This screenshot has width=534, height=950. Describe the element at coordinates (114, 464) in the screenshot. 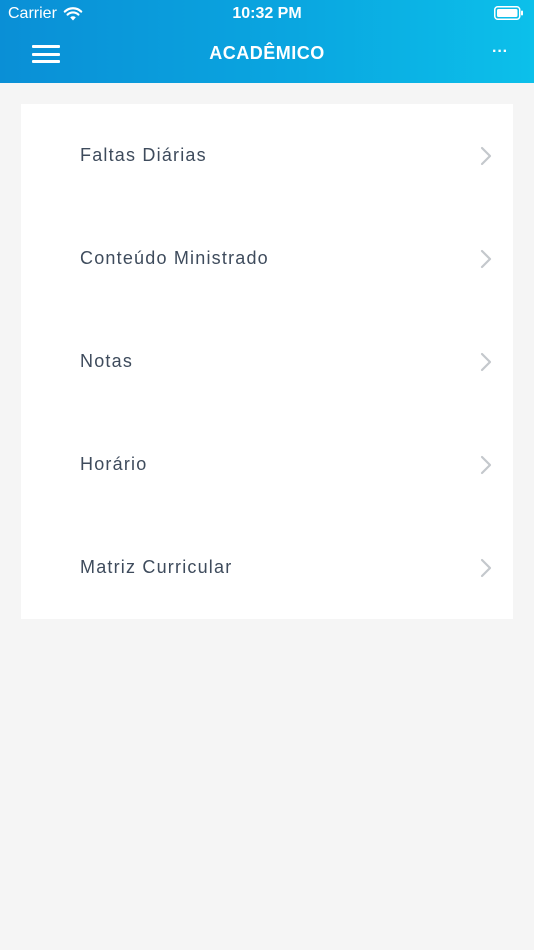

I see `menu-item-label: Horário` at that location.